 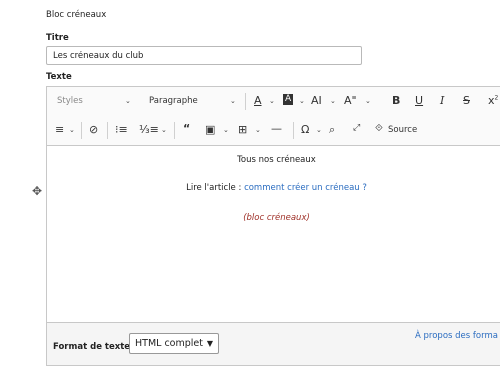 What do you see at coordinates (493, 100) in the screenshot?
I see `superscript-icon: x2` at bounding box center [493, 100].